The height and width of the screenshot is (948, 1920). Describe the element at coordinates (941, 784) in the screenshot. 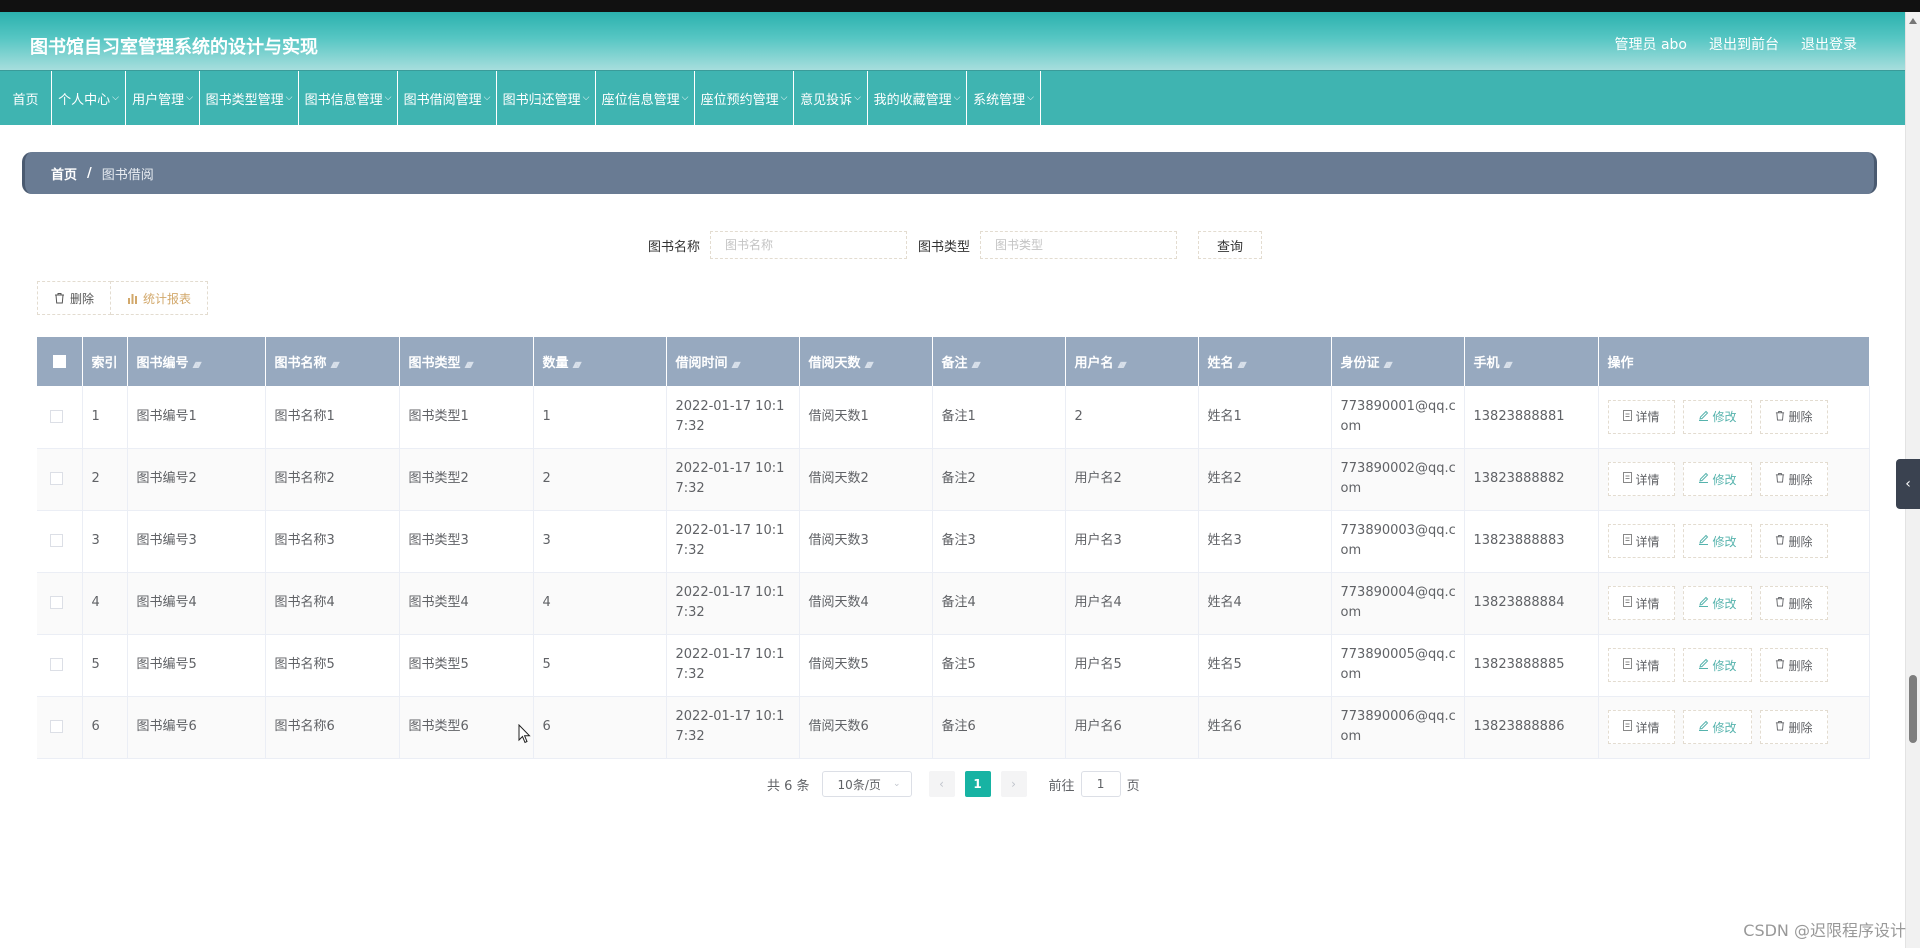

I see `prev-page-button: ‹` at that location.